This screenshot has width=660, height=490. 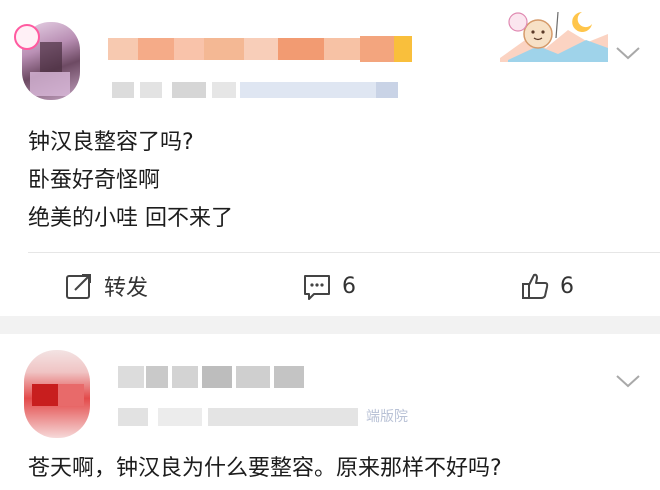 I want to click on repost-icon, so click(x=78, y=286).